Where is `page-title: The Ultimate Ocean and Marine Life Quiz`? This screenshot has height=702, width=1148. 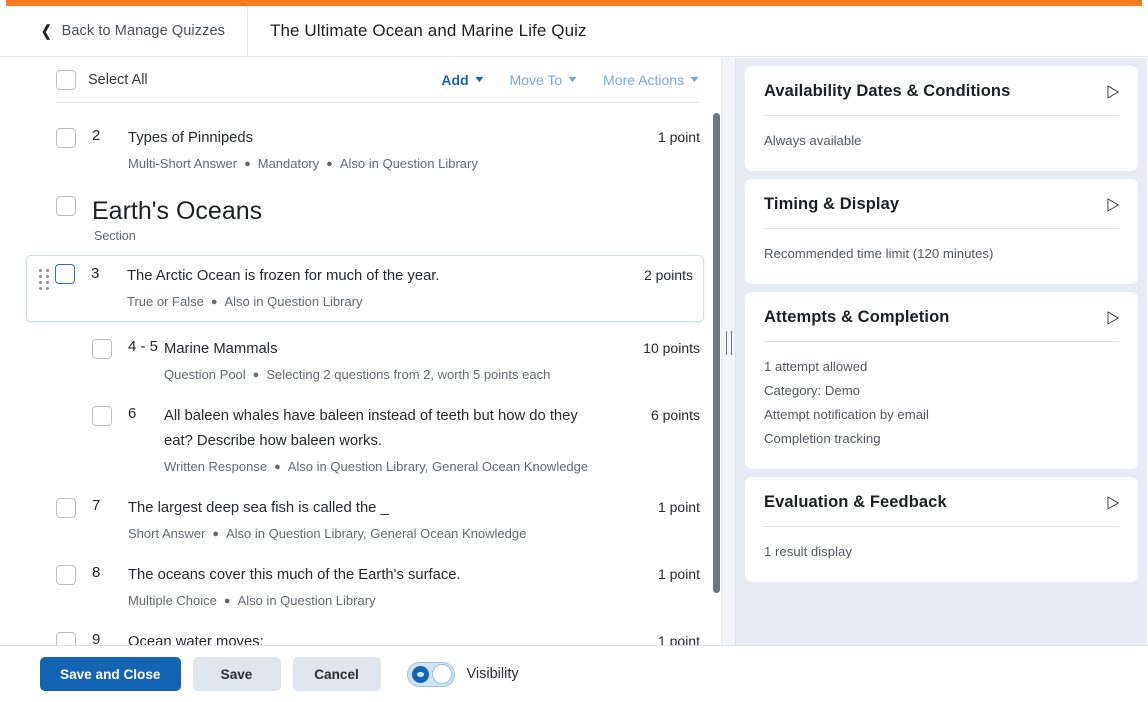
page-title: The Ultimate Ocean and Marine Life Quiz is located at coordinates (428, 30).